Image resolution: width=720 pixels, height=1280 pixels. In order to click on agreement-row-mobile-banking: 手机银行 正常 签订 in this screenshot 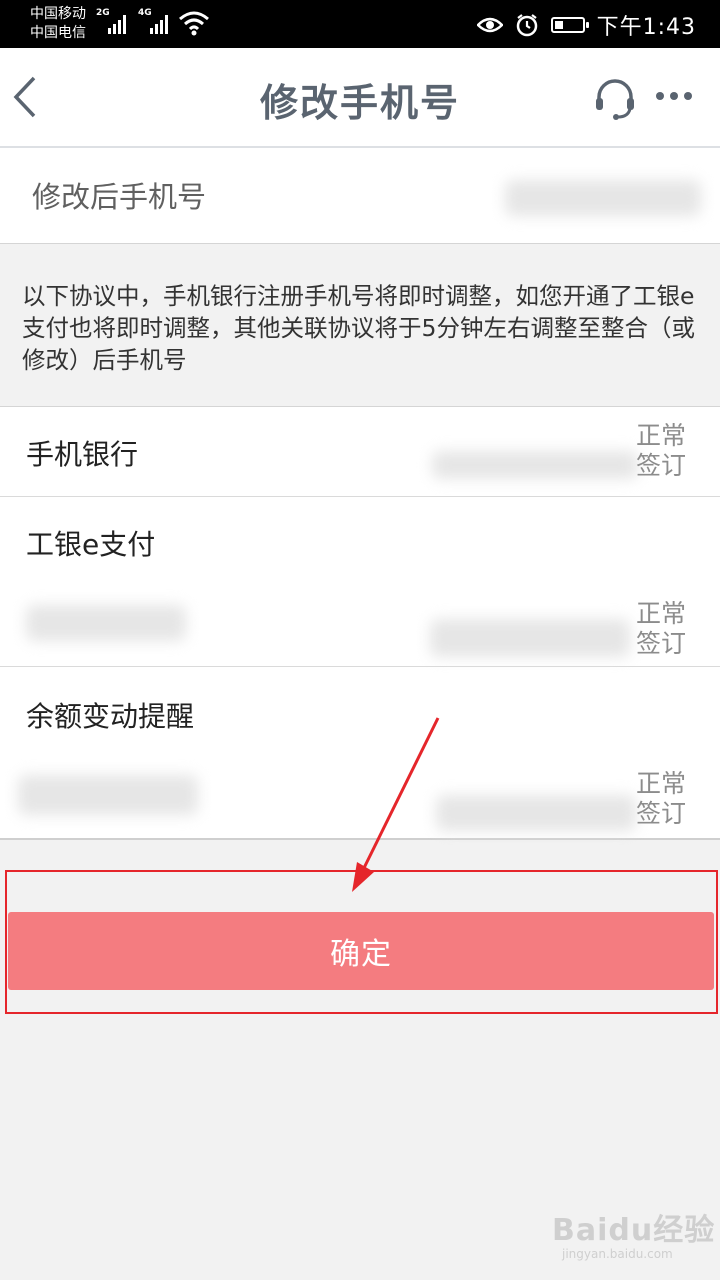, I will do `click(360, 452)`.